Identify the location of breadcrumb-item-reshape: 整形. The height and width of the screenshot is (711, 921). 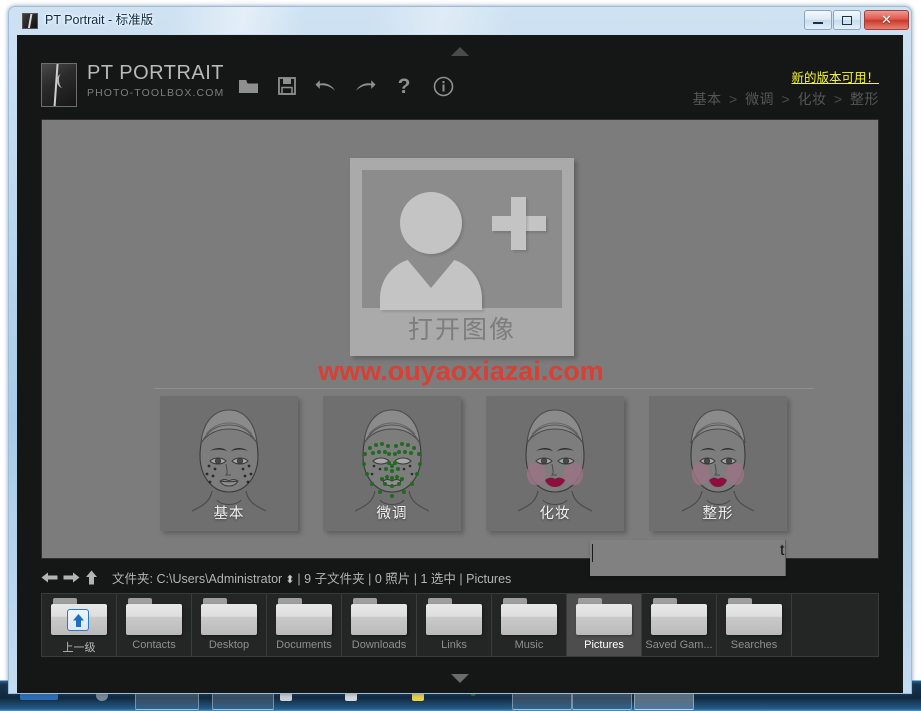
(864, 99).